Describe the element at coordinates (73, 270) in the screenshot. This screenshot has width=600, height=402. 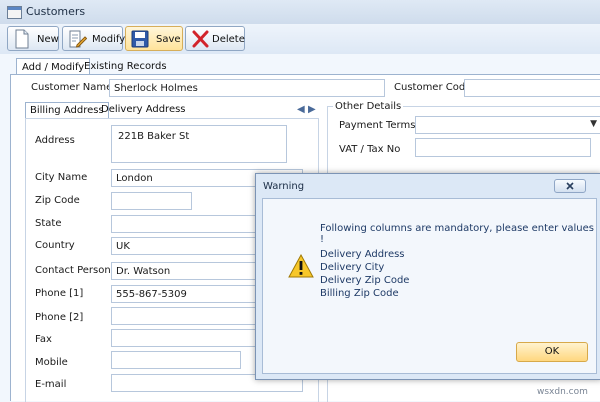
I see `contact-person-label: Contact Person` at that location.